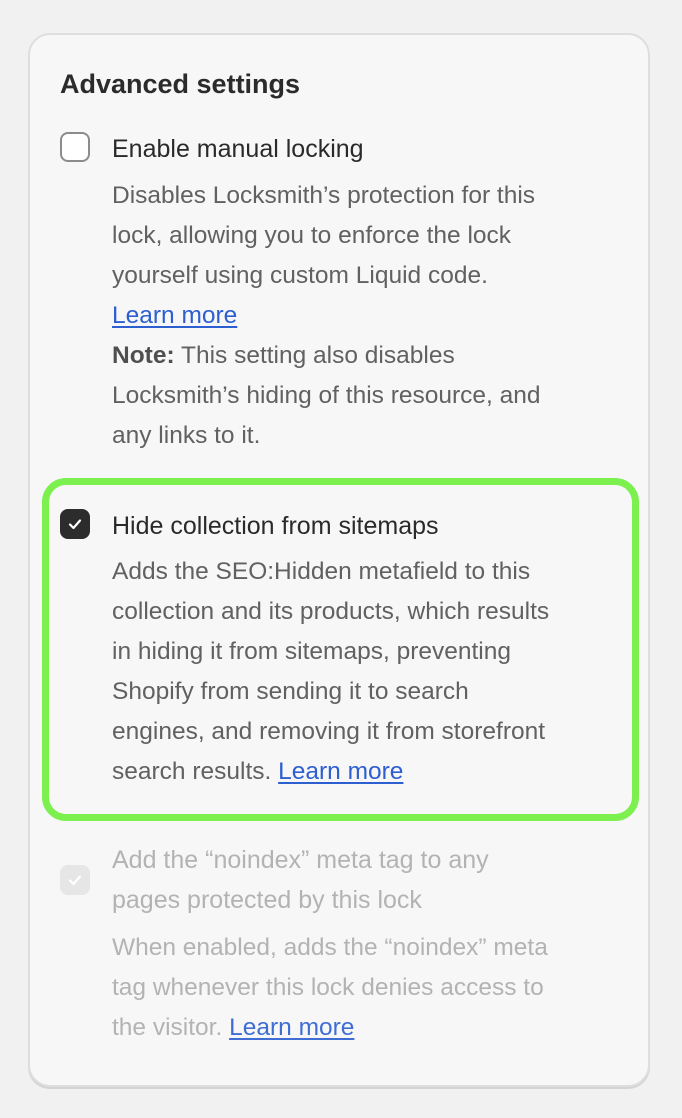  What do you see at coordinates (171, 1027) in the screenshot?
I see `description-line: the visitor.` at bounding box center [171, 1027].